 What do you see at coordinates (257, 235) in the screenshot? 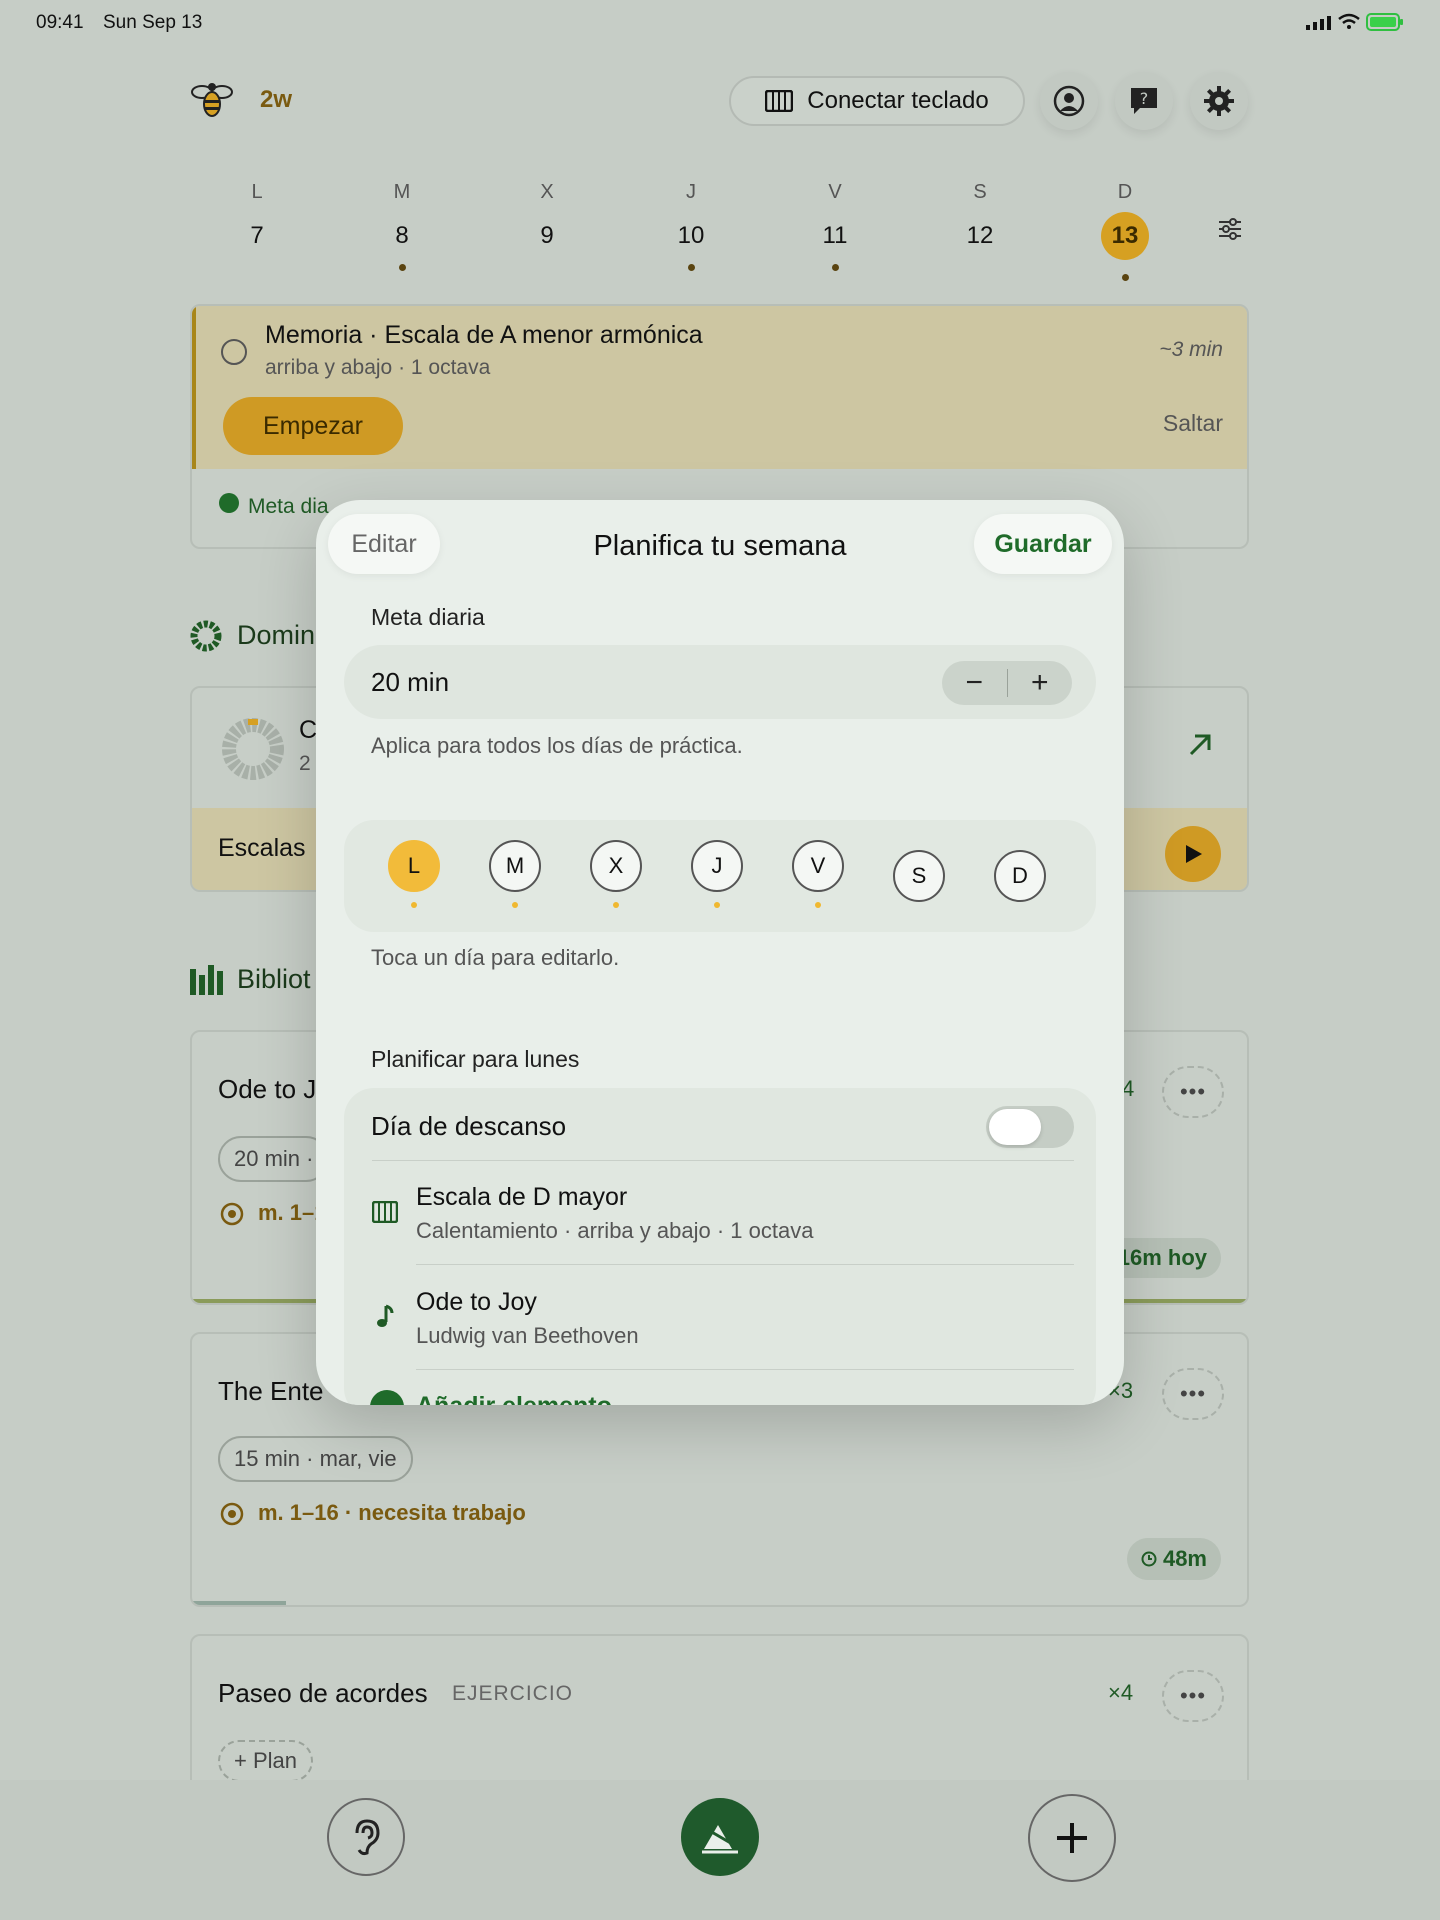
I see `week-day-number: 7` at bounding box center [257, 235].